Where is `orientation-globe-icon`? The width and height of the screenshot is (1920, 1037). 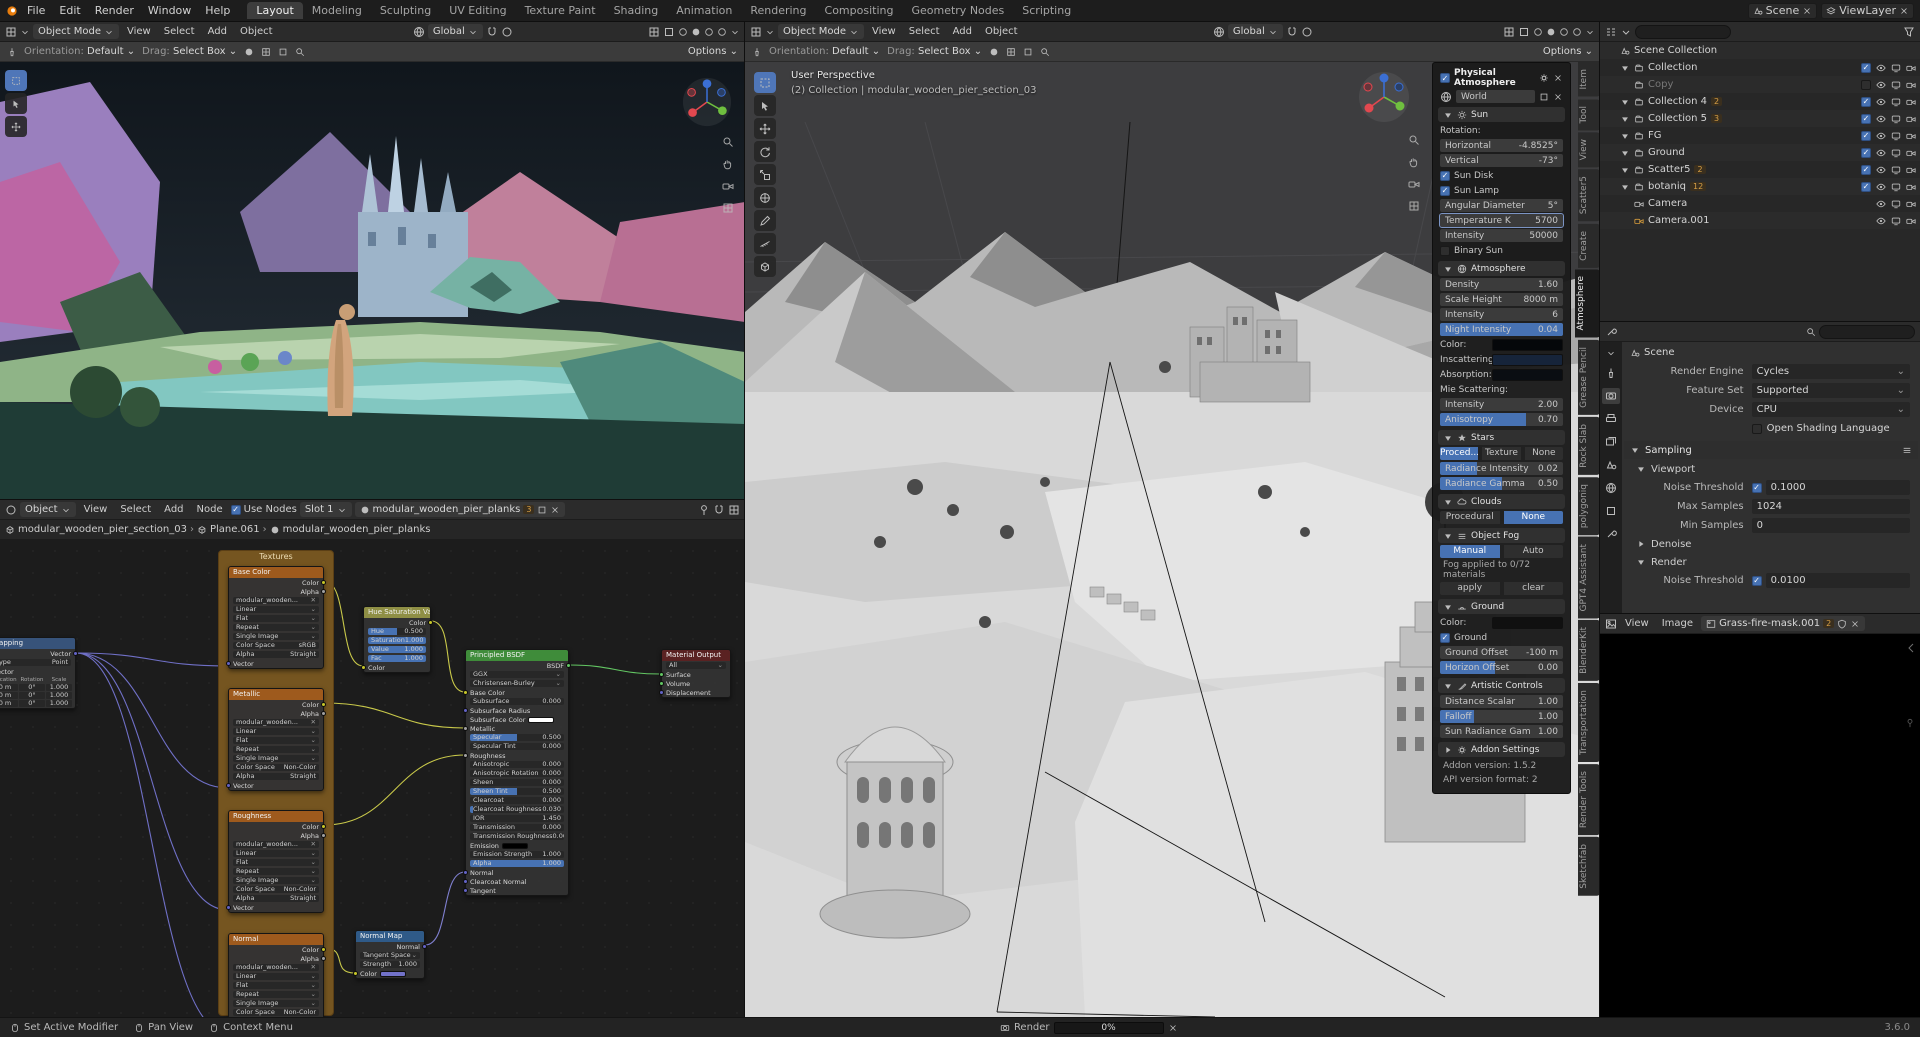
orientation-globe-icon is located at coordinates (1219, 32).